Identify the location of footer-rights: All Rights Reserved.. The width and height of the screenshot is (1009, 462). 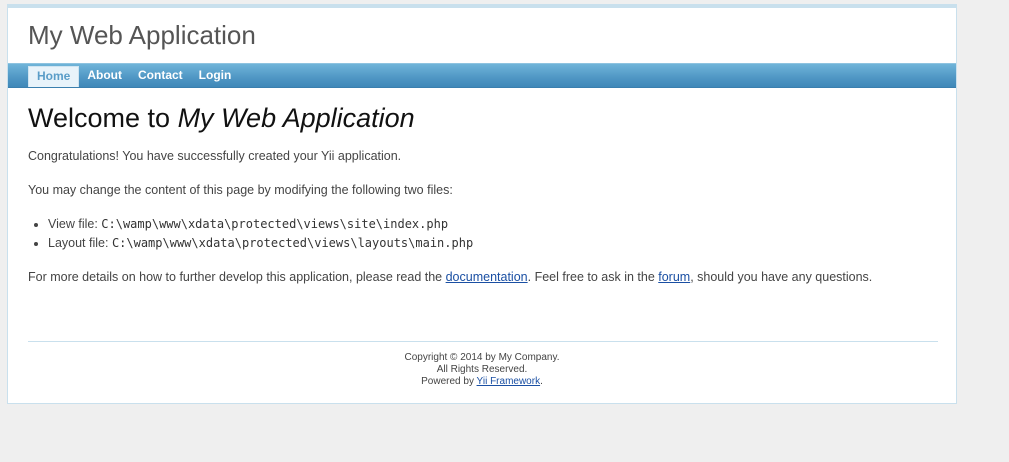
(482, 369).